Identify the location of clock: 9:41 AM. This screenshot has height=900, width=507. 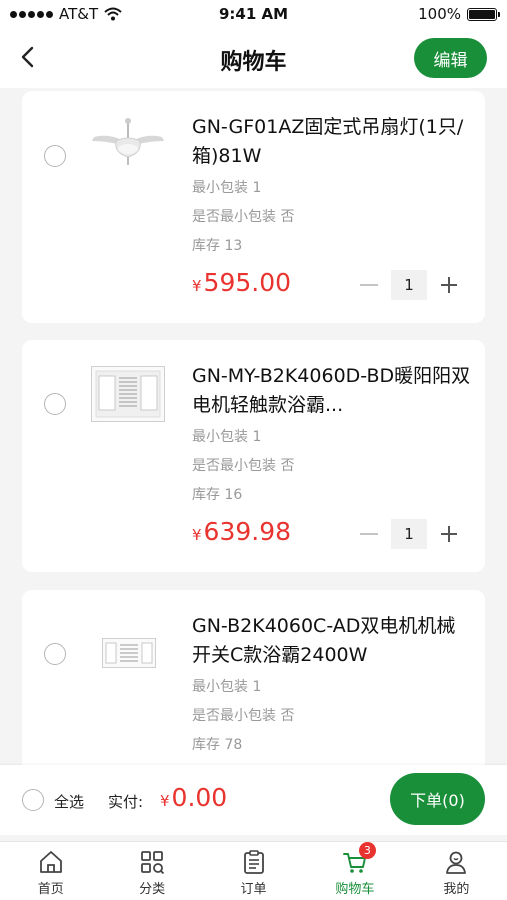
(253, 14).